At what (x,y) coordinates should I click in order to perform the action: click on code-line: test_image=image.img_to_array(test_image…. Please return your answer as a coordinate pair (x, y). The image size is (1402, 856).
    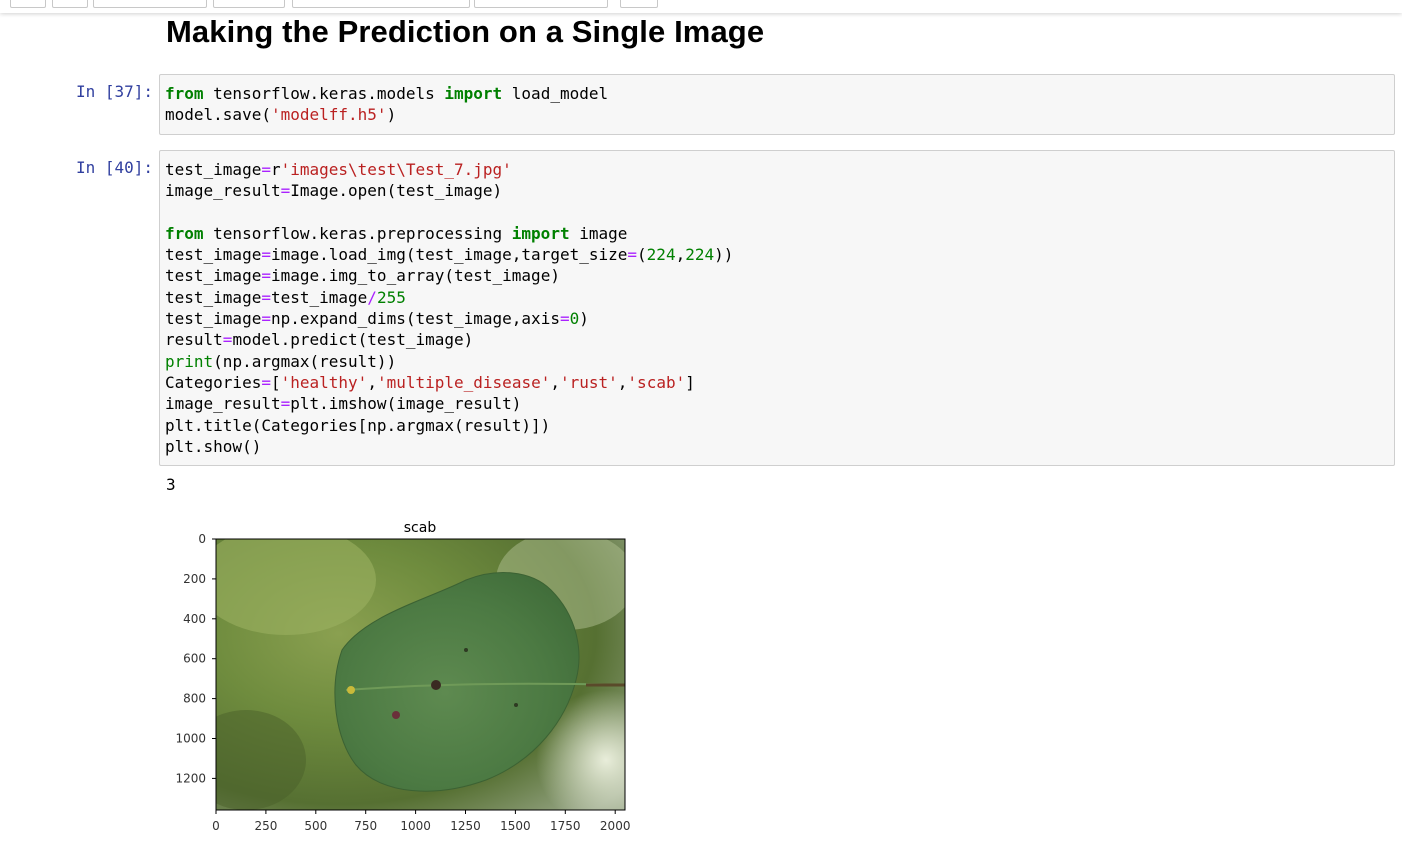
    Looking at the image, I should click on (362, 276).